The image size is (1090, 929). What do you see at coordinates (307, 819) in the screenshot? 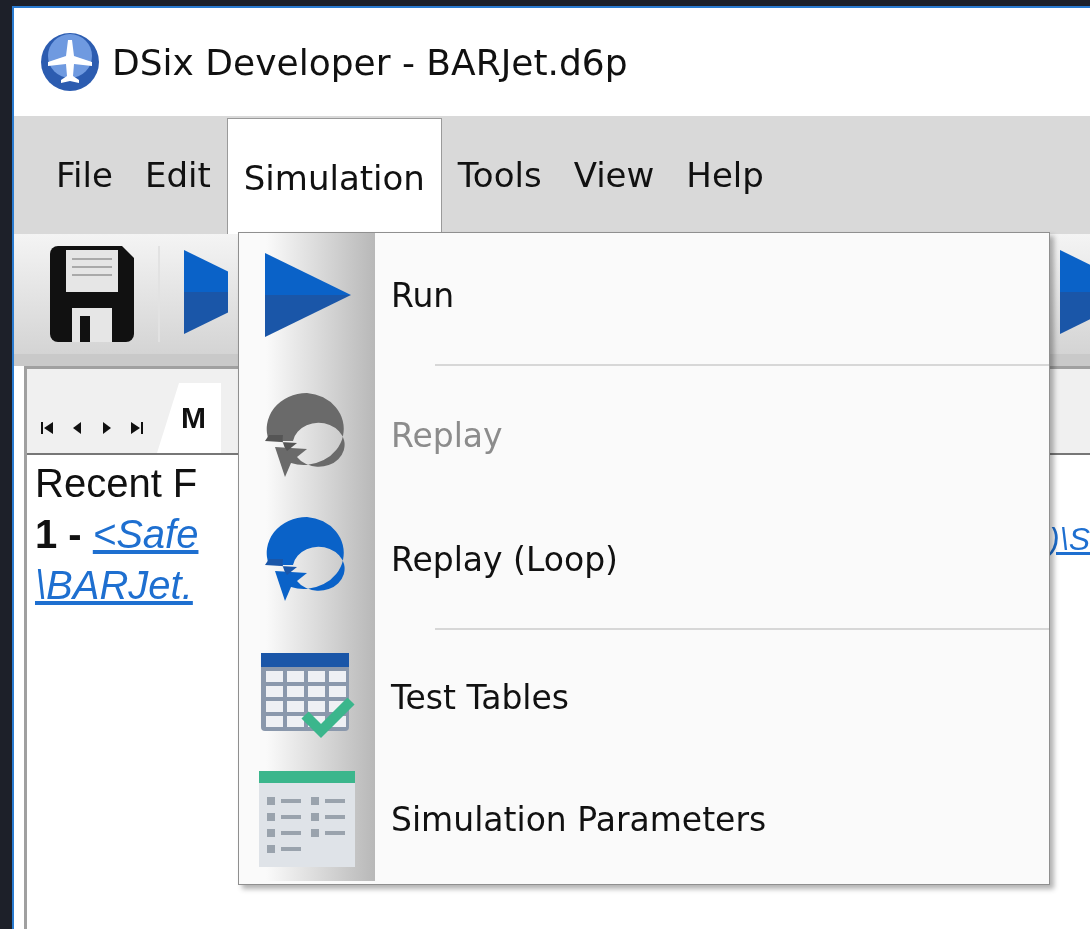
I see `list-sheet-icon` at bounding box center [307, 819].